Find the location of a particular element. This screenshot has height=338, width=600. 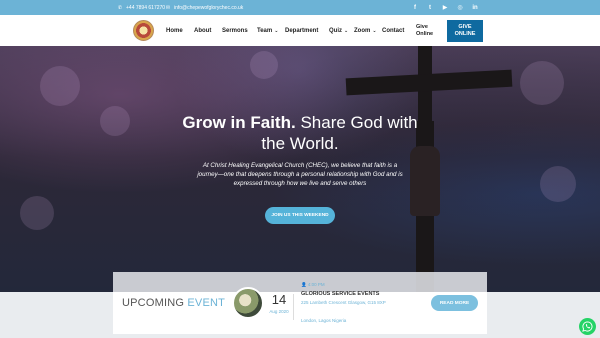

give-online-button: GIVE ONLINE is located at coordinates (465, 31).